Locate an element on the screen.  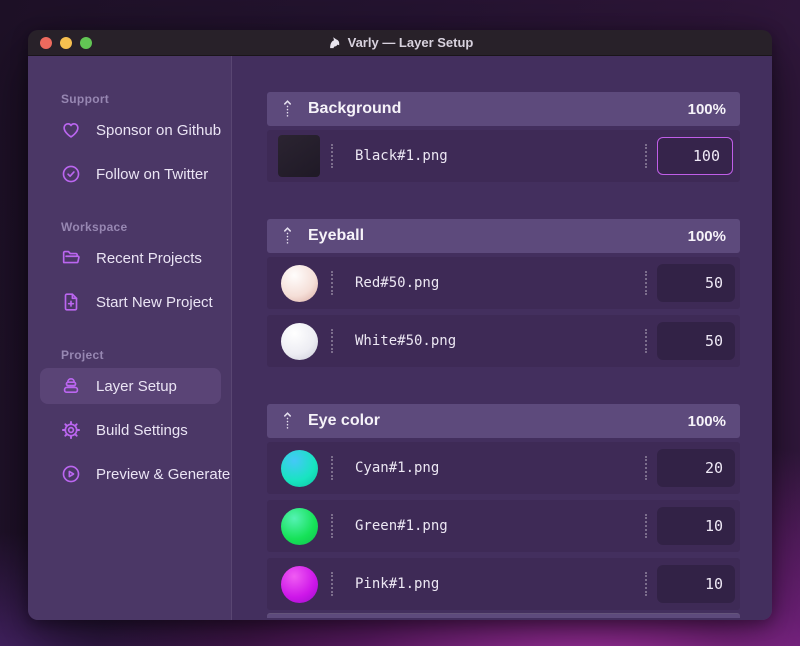
sidebar-item-preview-generate: Preview & Generate is located at coordinates (129, 474).